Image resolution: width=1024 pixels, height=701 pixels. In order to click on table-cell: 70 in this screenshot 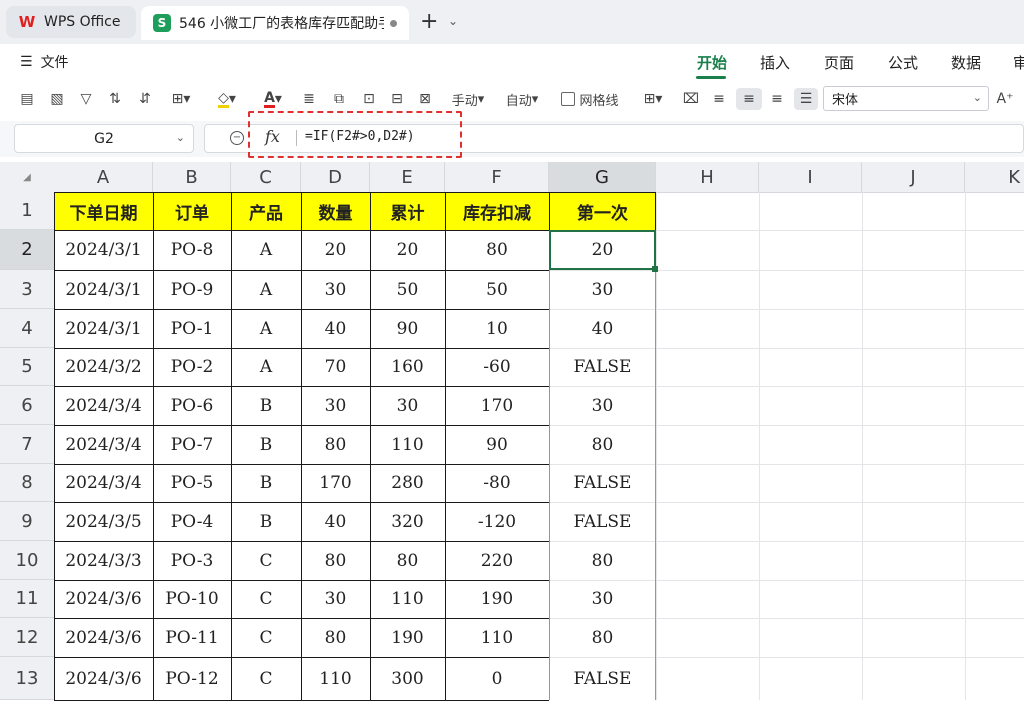, I will do `click(335, 367)`.